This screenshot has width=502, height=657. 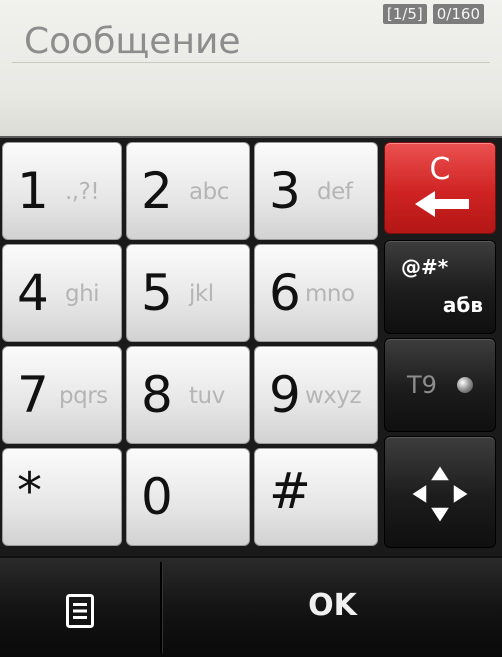 I want to click on cyrillic-label: абв, so click(x=462, y=305).